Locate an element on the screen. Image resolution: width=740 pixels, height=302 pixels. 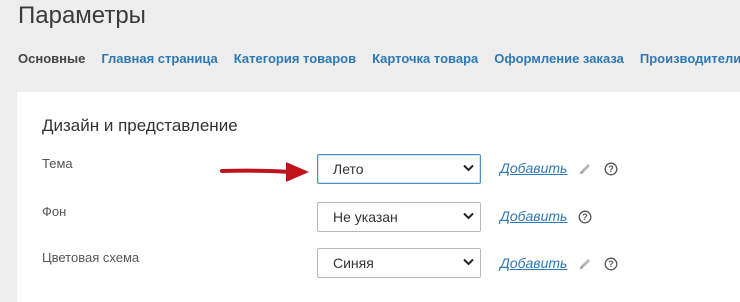
background-add-link: Добавить is located at coordinates (533, 216).